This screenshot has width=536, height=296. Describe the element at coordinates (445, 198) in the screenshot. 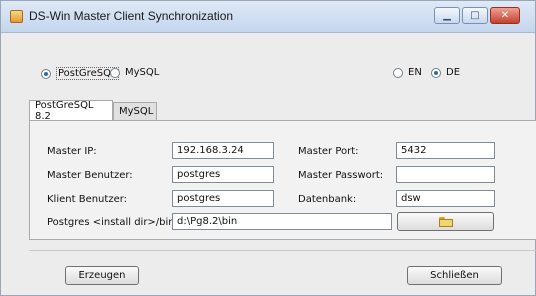

I see `database-input: dsw` at that location.